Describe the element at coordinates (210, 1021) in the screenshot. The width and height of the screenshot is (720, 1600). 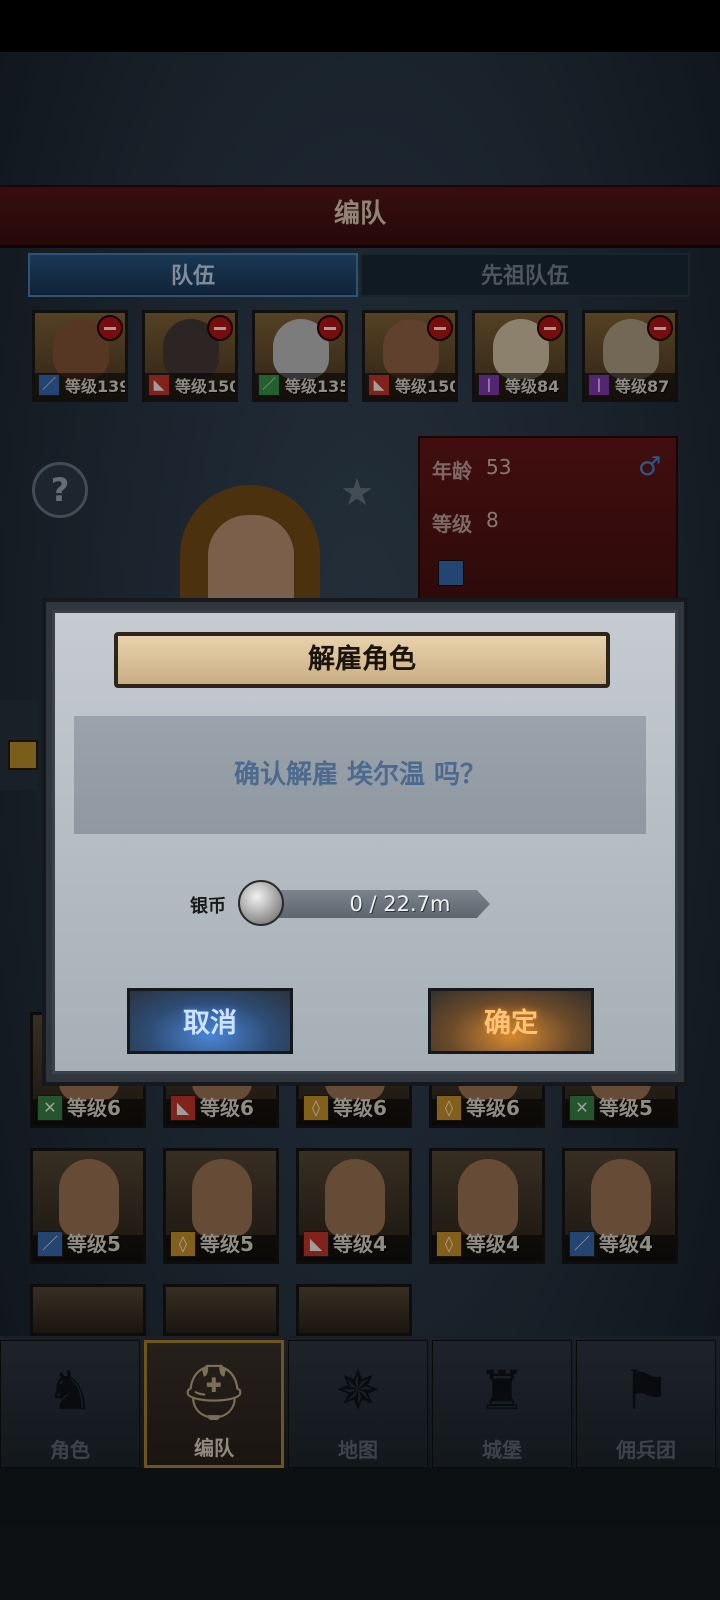
I see `cancel-button: 取消` at that location.